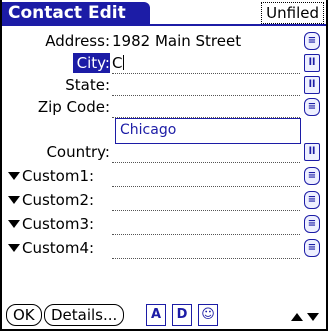 The width and height of the screenshot is (328, 331). Describe the element at coordinates (312, 224) in the screenshot. I see `custom3-note-icon: ≡` at that location.